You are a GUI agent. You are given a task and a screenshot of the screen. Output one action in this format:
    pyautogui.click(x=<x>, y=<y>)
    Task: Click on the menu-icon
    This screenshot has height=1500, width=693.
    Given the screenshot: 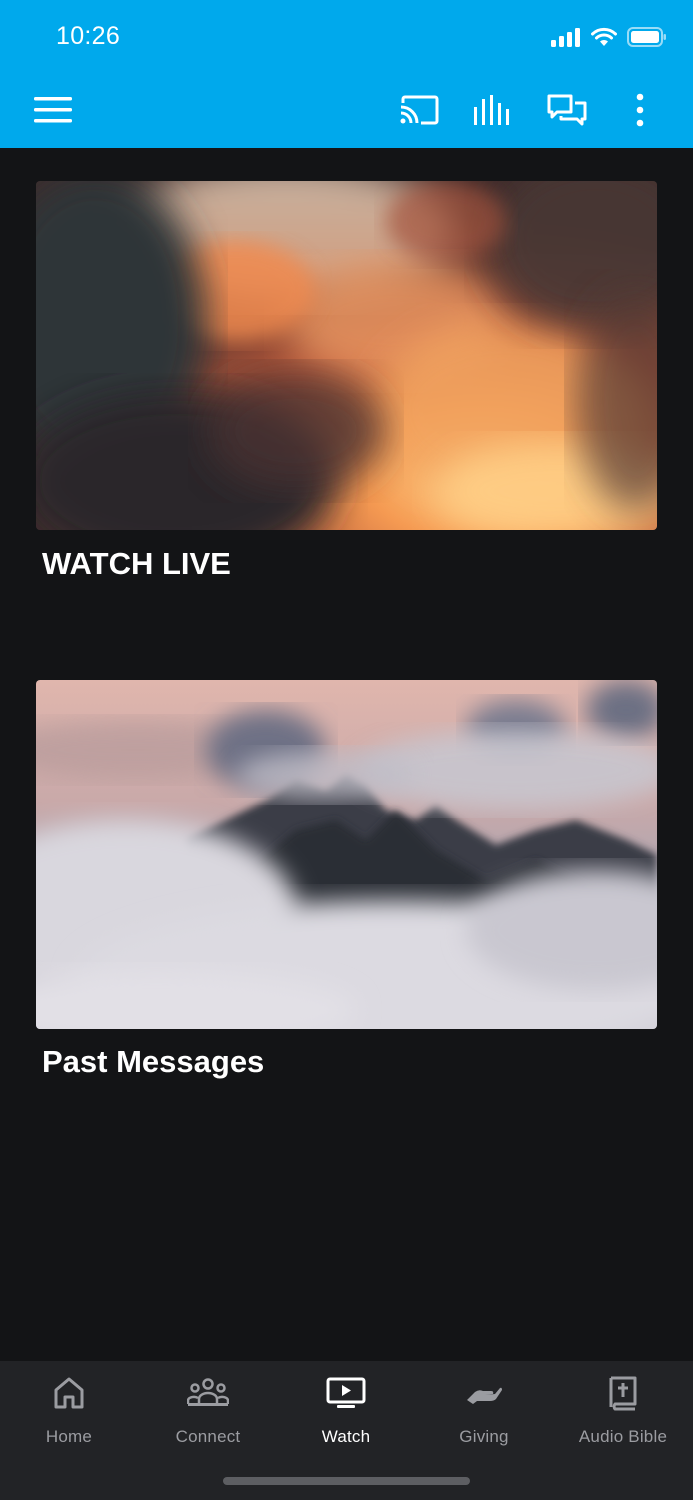 What is the action you would take?
    pyautogui.click(x=53, y=110)
    